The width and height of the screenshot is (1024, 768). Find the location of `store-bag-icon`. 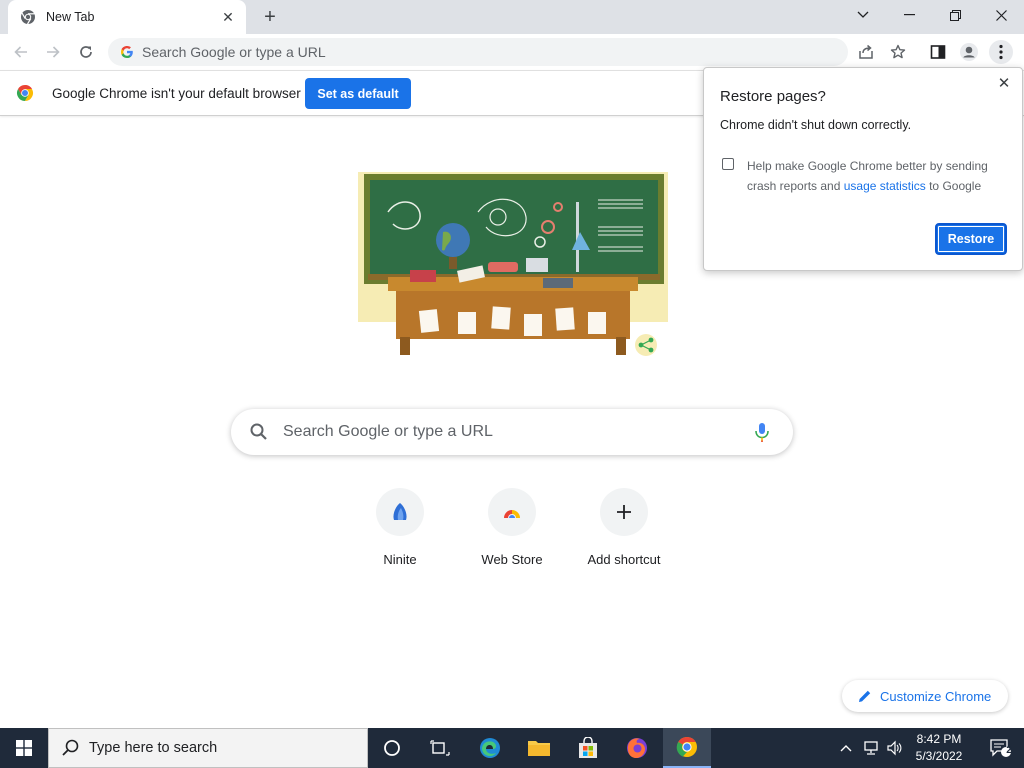

store-bag-icon is located at coordinates (588, 747).